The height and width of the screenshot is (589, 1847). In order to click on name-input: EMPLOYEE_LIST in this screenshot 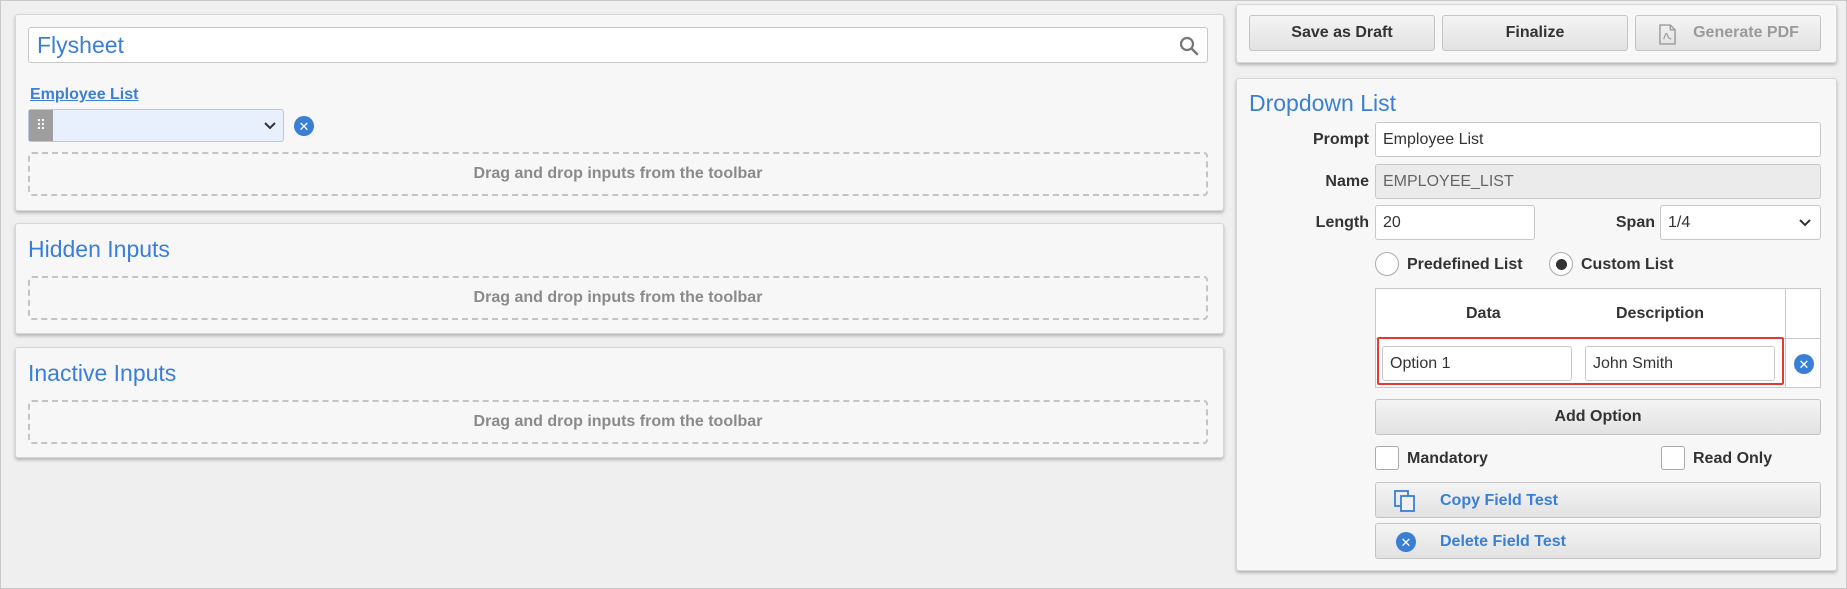, I will do `click(1598, 181)`.